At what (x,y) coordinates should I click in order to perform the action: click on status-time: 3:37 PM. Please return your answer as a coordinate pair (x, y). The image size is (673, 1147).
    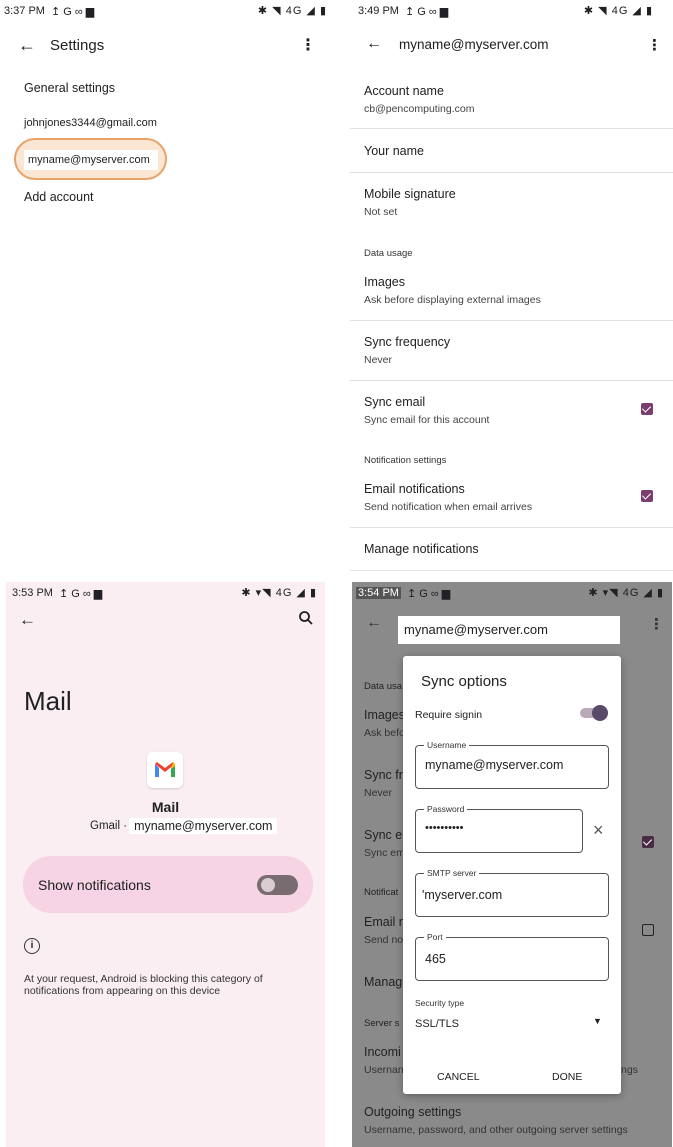
    Looking at the image, I should click on (24, 11).